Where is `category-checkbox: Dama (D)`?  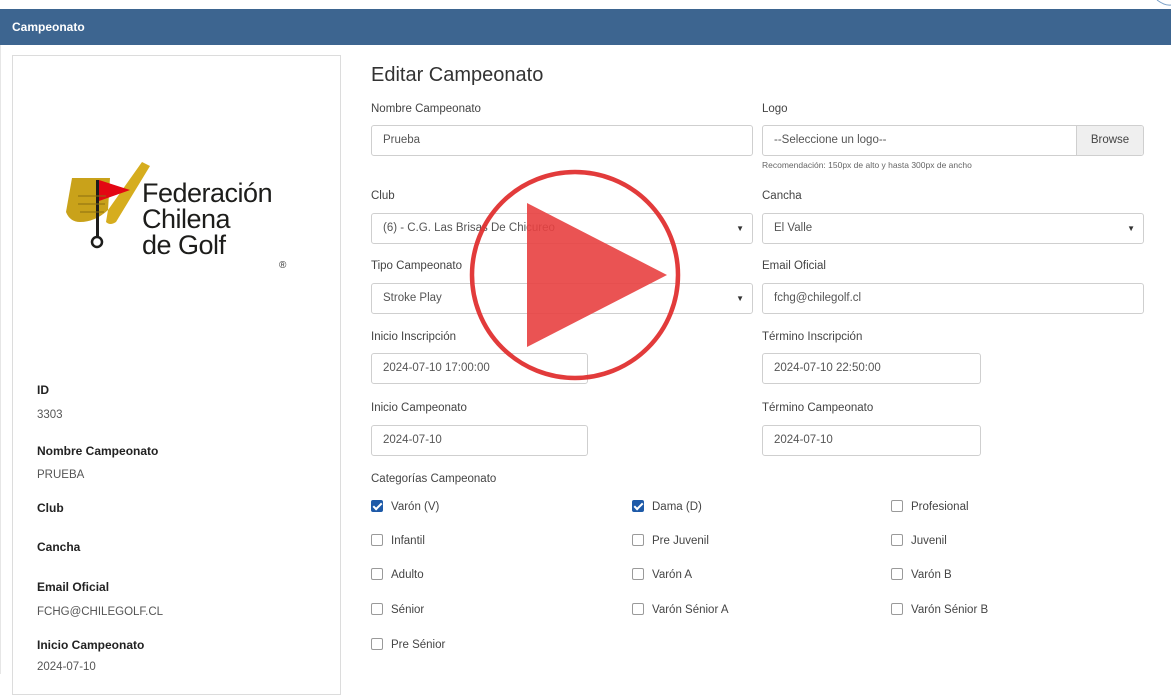
category-checkbox: Dama (D) is located at coordinates (667, 507).